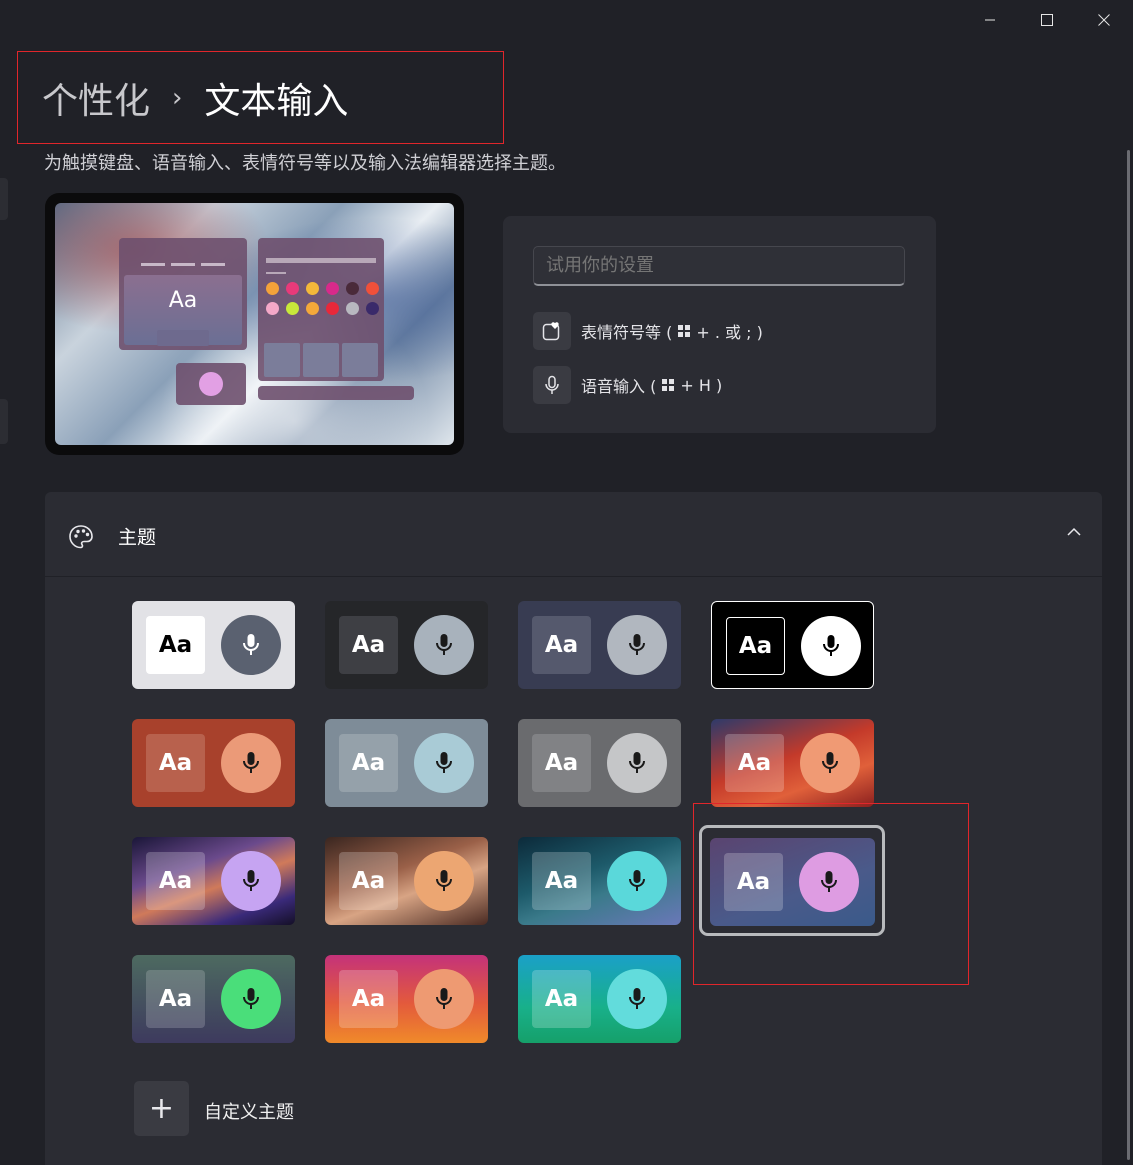  What do you see at coordinates (213, 881) in the screenshot?
I see `theme-tile-9: Aa` at bounding box center [213, 881].